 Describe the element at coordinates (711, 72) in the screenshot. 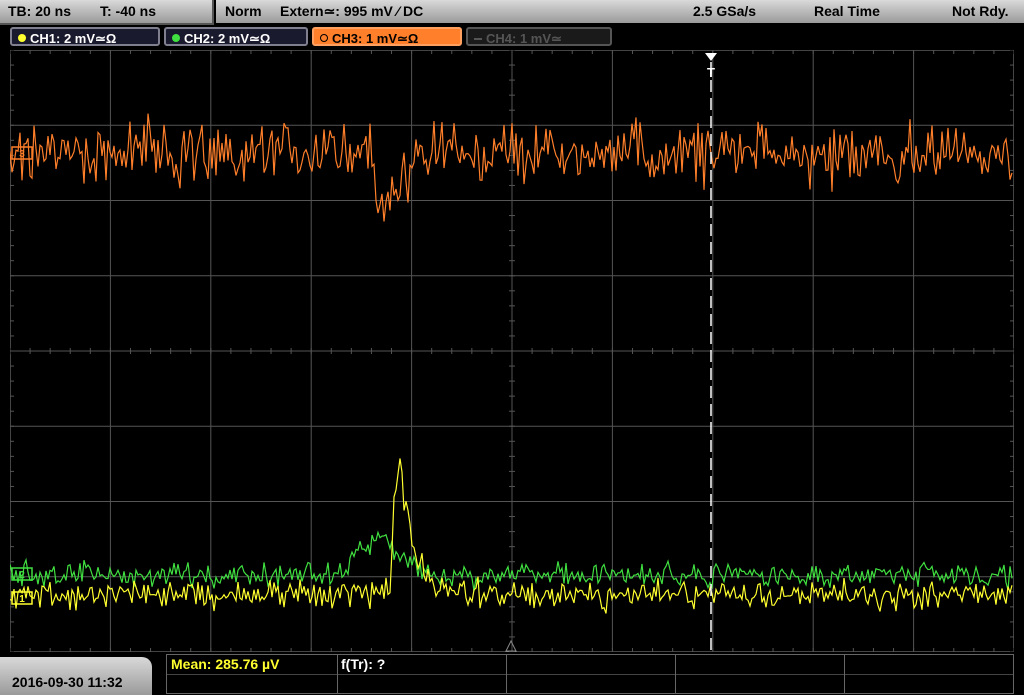

I see `trigger-marker: T` at that location.